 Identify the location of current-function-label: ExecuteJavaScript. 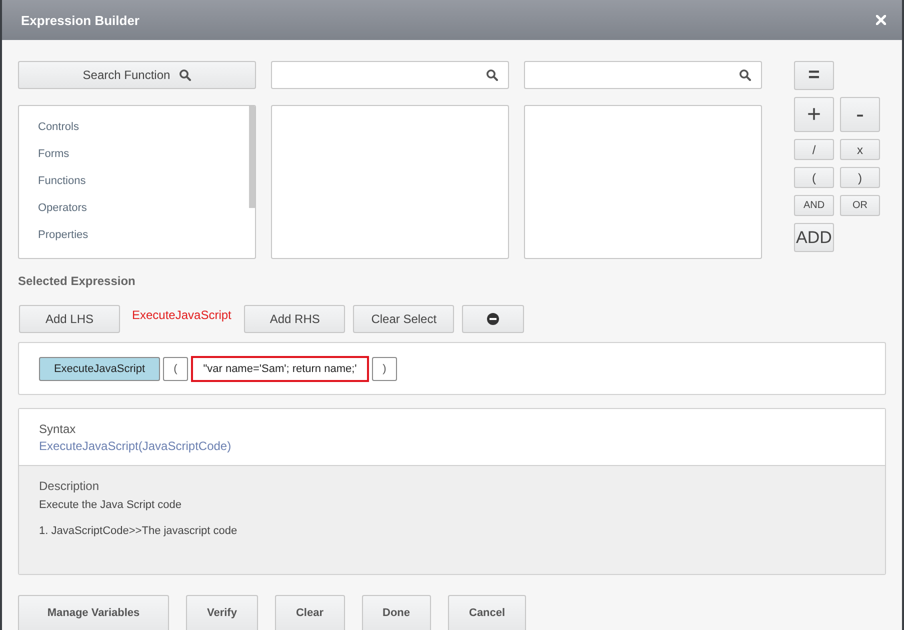
(182, 315).